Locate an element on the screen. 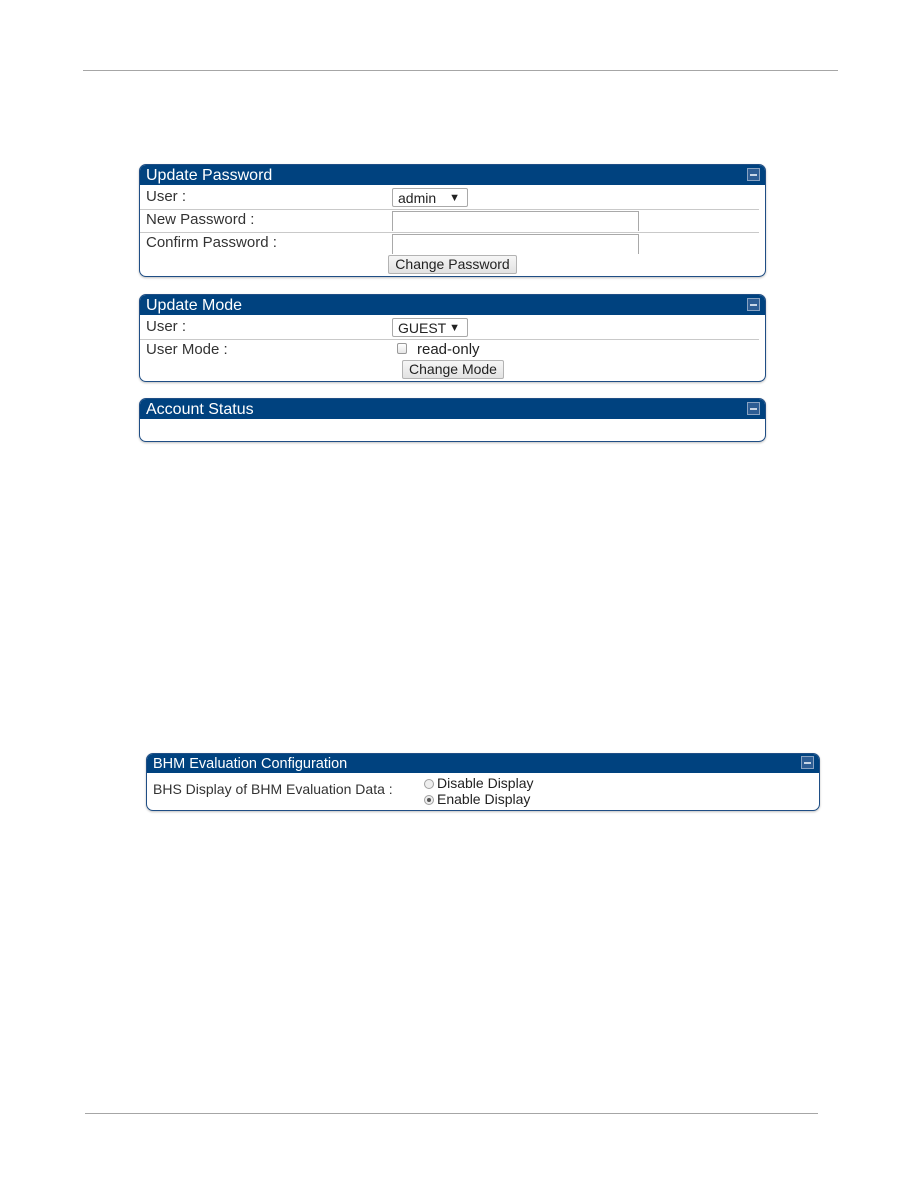  read-only-label: read-only is located at coordinates (448, 349).